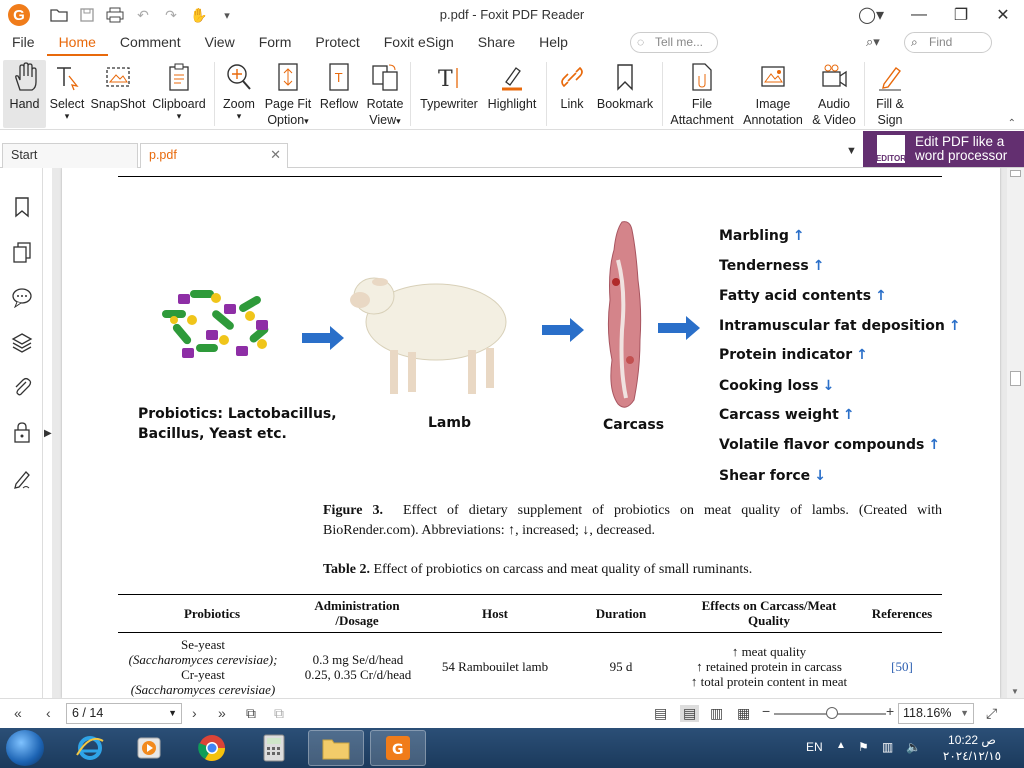 The image size is (1024, 768). I want to click on typewriter-button: T Typewriter, so click(449, 94).